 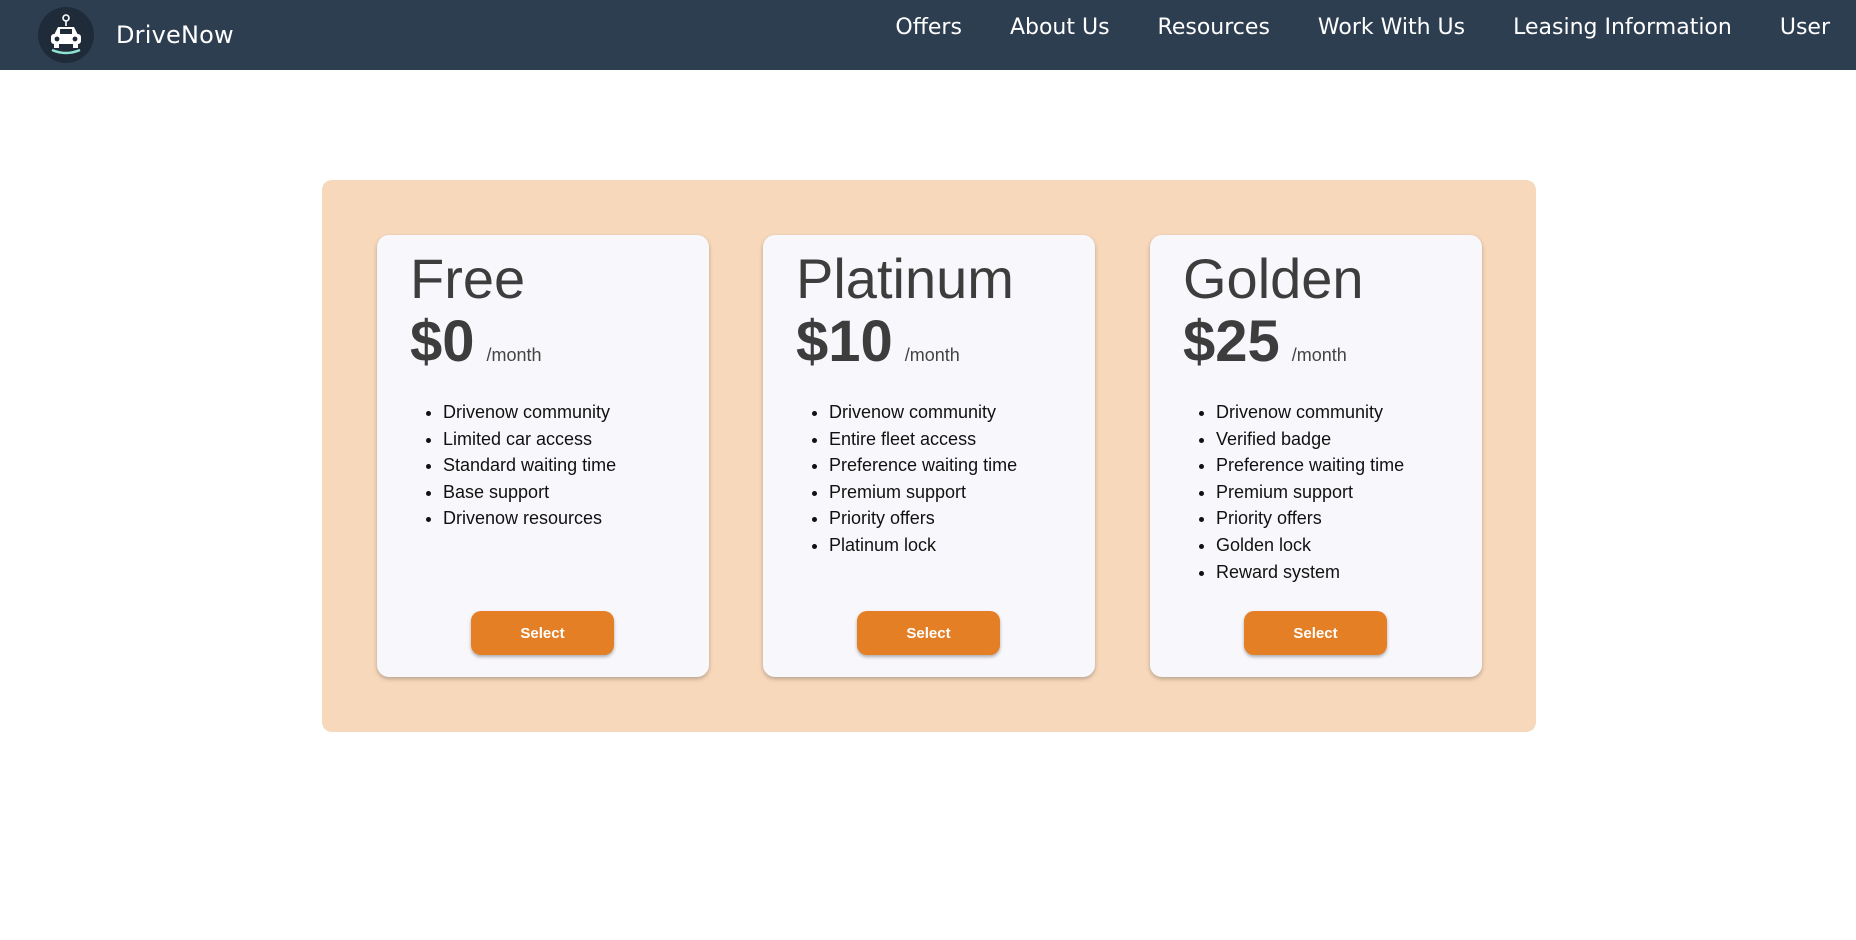 I want to click on nav-link-about-us: About Us, so click(x=1060, y=27).